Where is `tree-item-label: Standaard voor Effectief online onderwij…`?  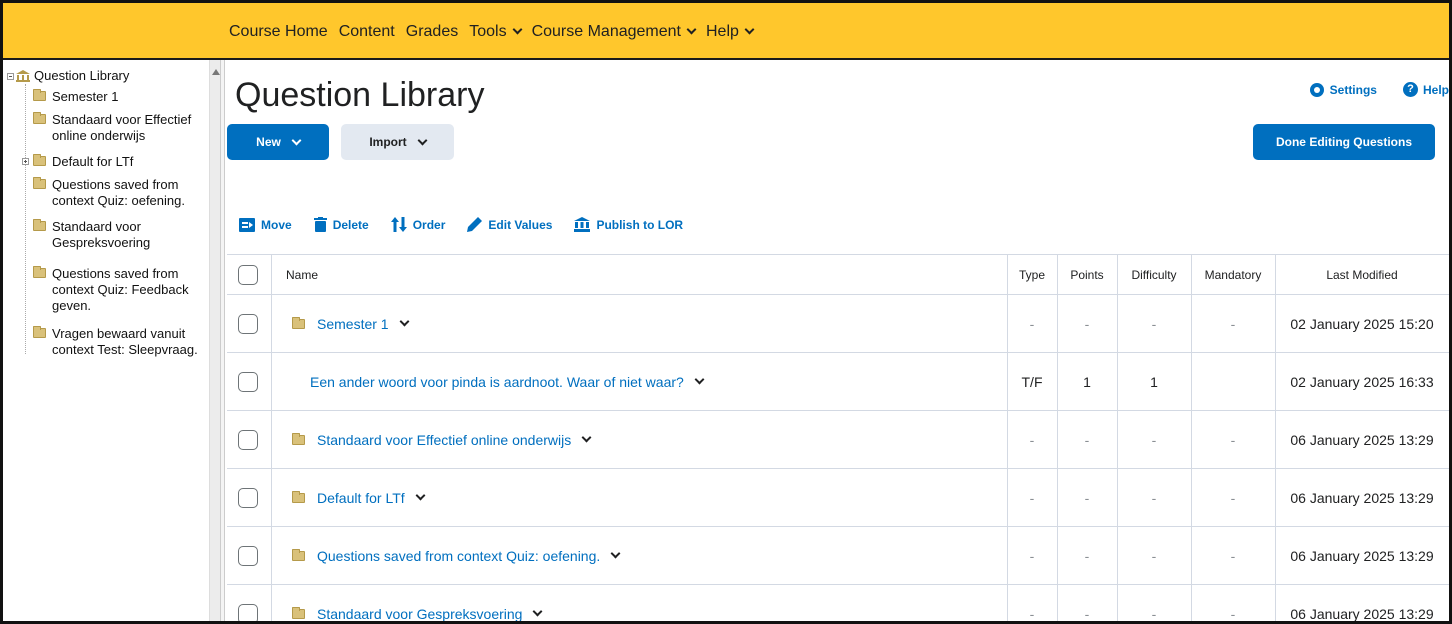 tree-item-label: Standaard voor Effectief online onderwij… is located at coordinates (122, 127).